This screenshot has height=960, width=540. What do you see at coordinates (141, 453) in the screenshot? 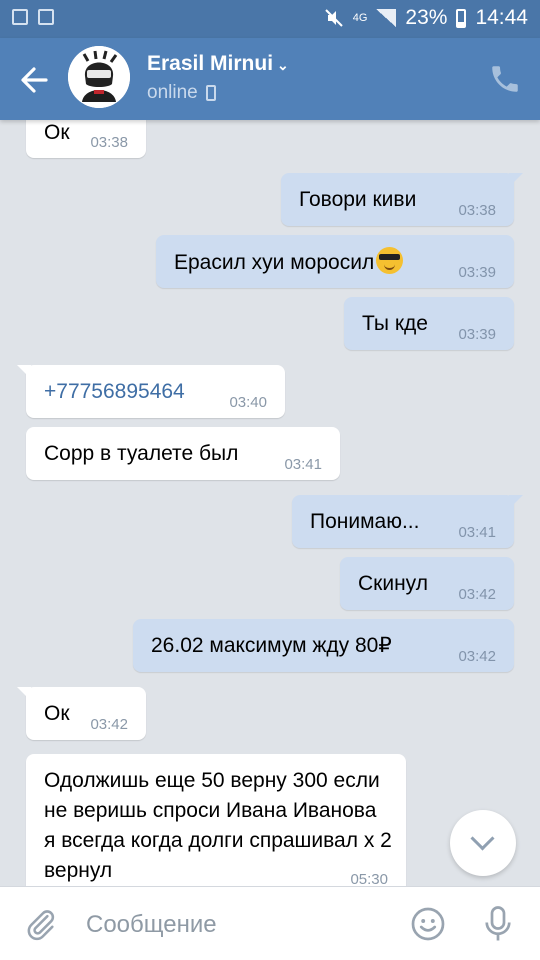
I see `message-text: Сорр в туалете был` at bounding box center [141, 453].